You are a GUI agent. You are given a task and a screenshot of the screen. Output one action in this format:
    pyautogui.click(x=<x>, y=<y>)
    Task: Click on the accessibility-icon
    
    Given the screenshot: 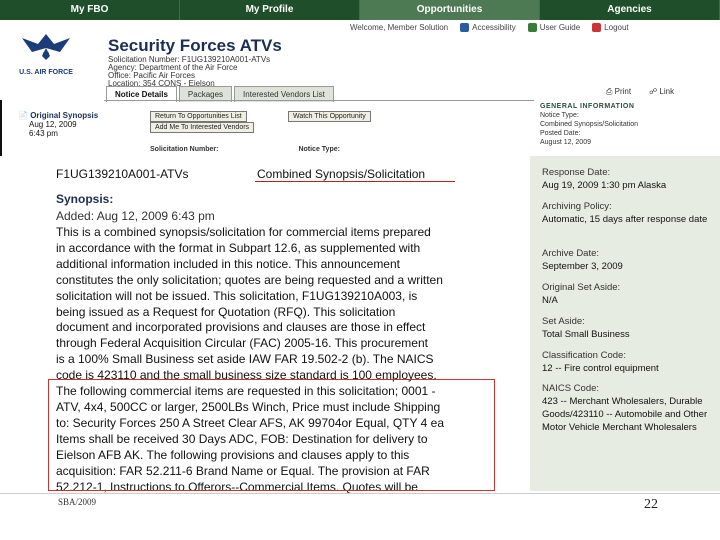 What is the action you would take?
    pyautogui.click(x=465, y=27)
    